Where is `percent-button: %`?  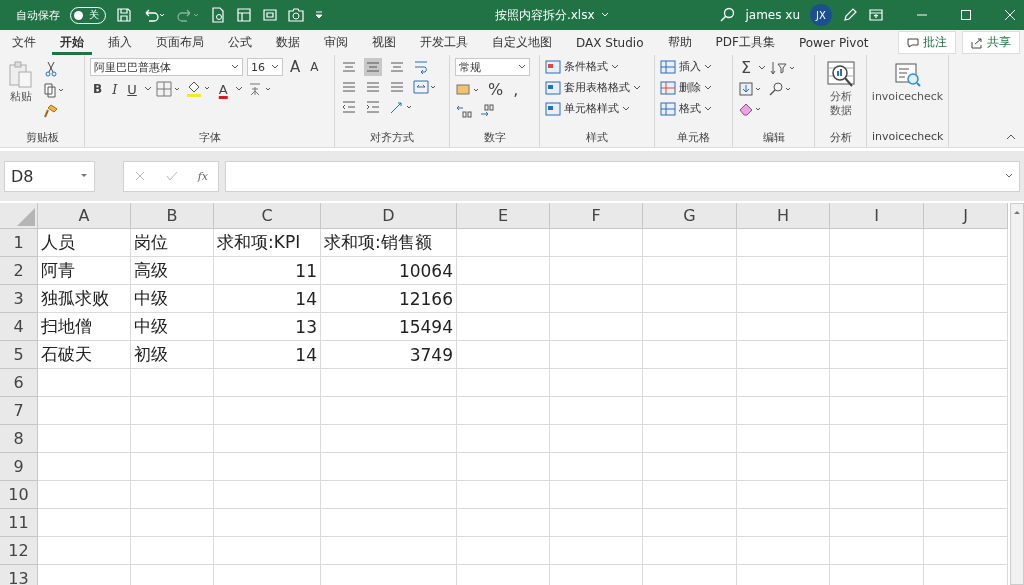 percent-button: % is located at coordinates (496, 89).